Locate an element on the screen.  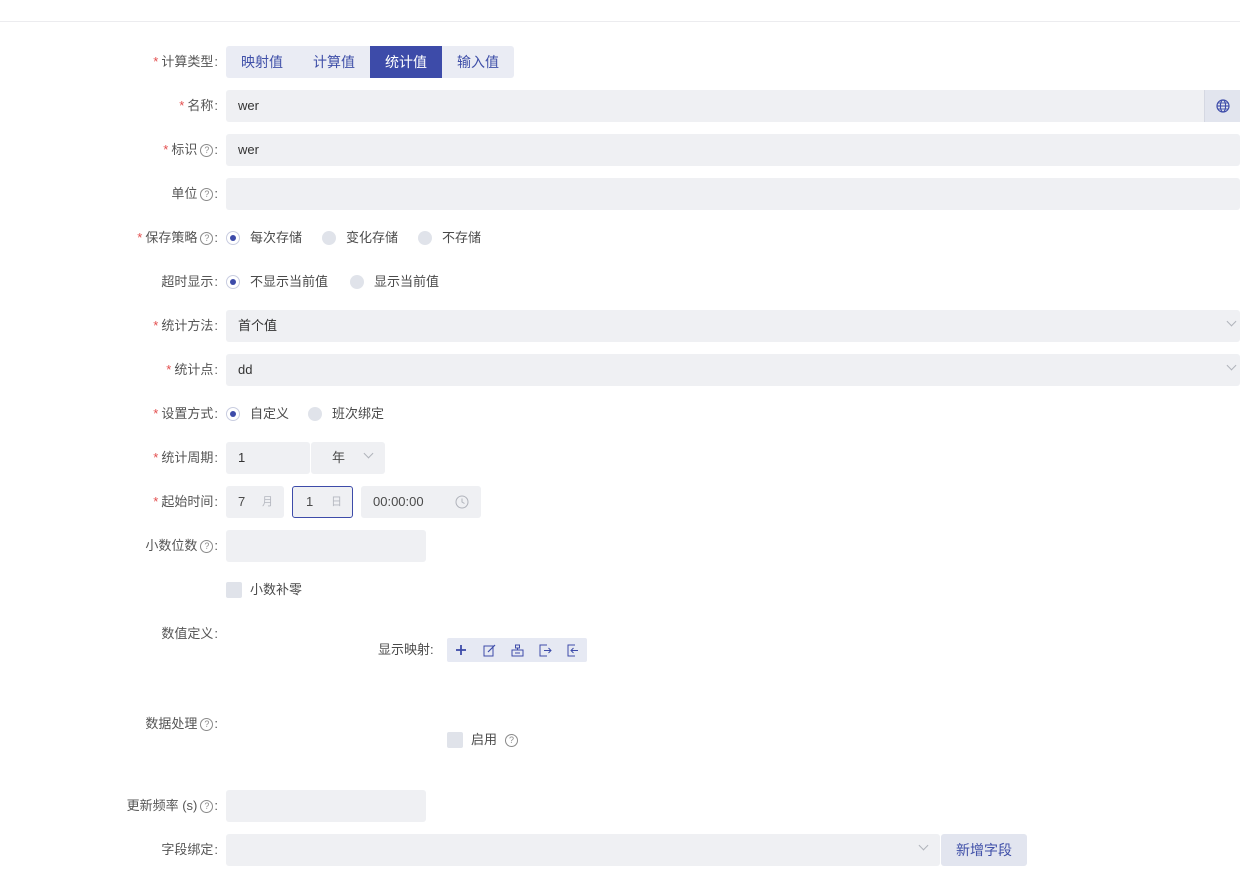
decimals-input is located at coordinates (326, 546).